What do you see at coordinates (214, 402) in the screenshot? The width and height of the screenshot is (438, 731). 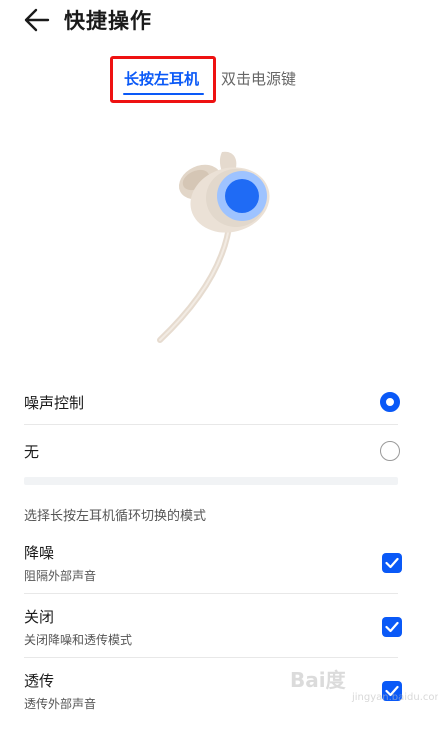 I see `option-noise-control: 噪声控制` at bounding box center [214, 402].